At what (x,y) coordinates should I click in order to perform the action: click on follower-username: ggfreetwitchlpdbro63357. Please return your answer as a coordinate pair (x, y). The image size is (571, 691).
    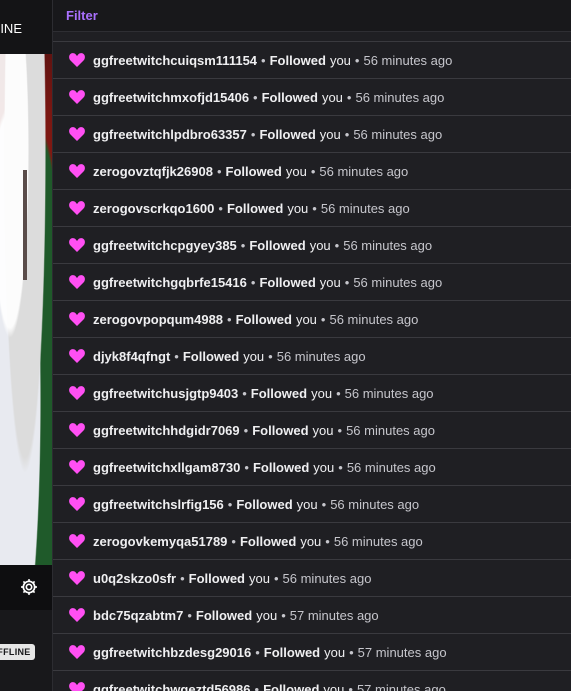
    Looking at the image, I should click on (170, 134).